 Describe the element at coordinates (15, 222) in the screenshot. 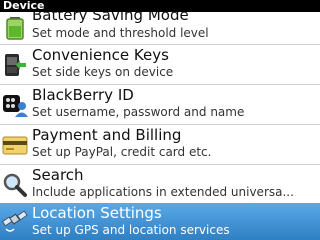

I see `satellite-icon` at that location.